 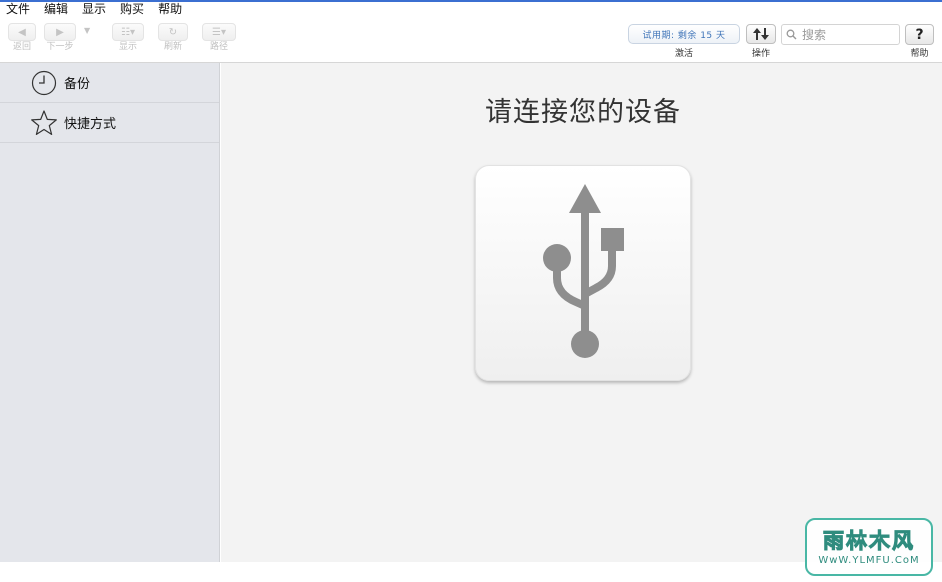 I want to click on star-icon, so click(x=44, y=123).